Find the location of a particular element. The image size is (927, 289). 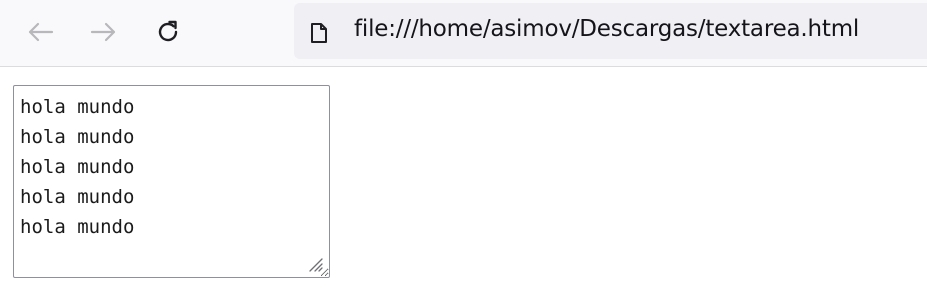

arrow-left-icon is located at coordinates (40, 32).